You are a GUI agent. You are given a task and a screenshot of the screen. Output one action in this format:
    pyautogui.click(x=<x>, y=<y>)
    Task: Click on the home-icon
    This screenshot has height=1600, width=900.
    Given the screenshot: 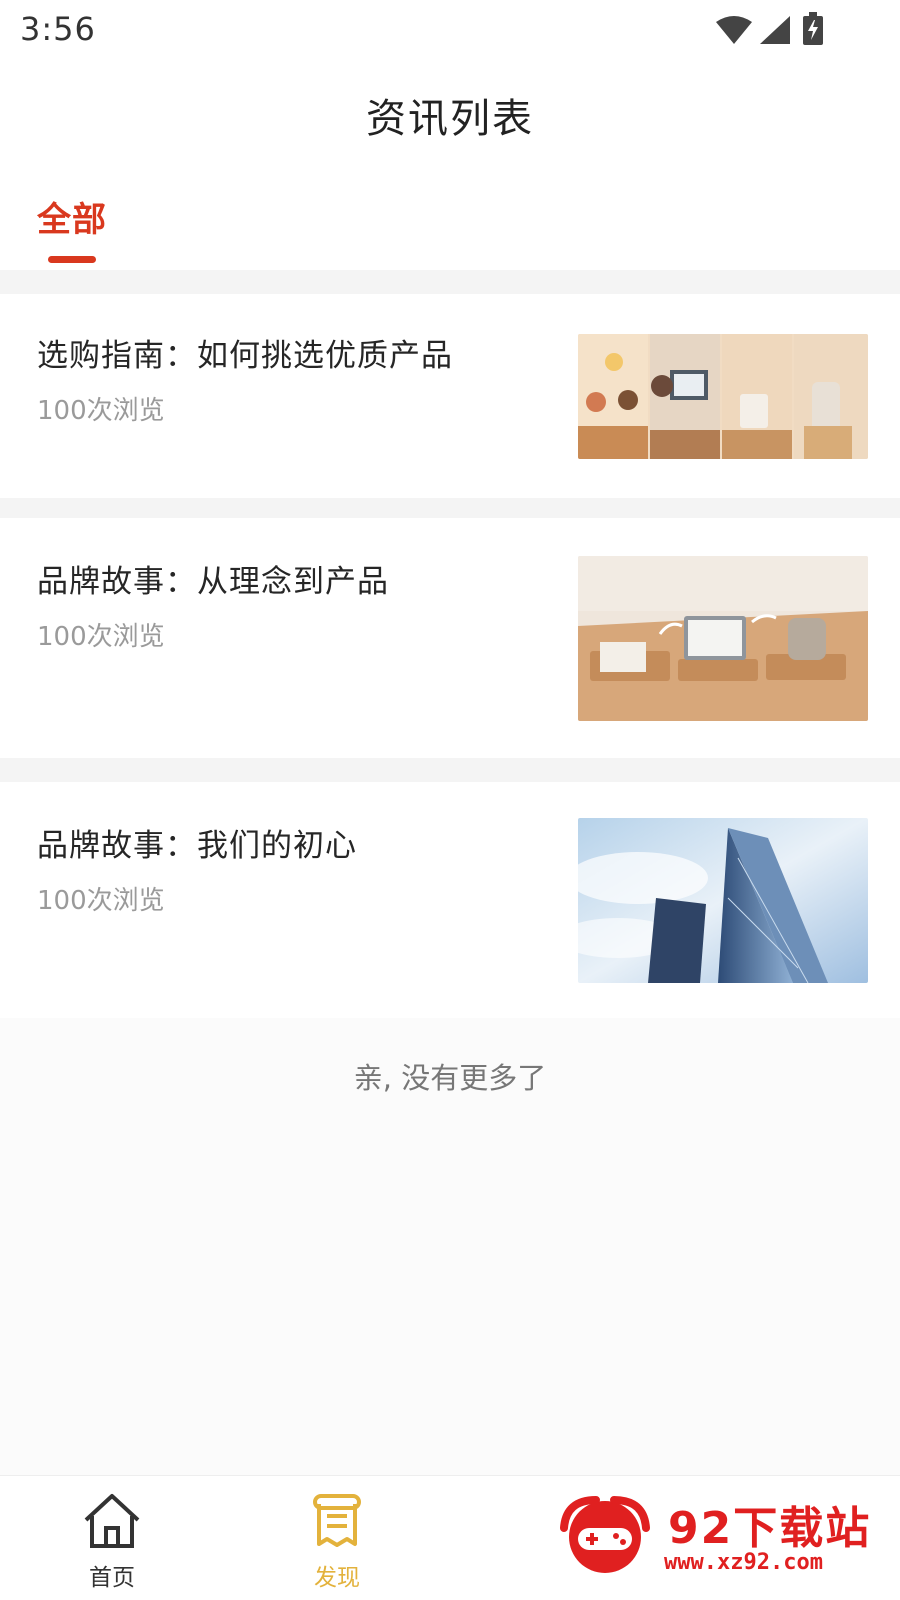 What is the action you would take?
    pyautogui.click(x=112, y=1521)
    